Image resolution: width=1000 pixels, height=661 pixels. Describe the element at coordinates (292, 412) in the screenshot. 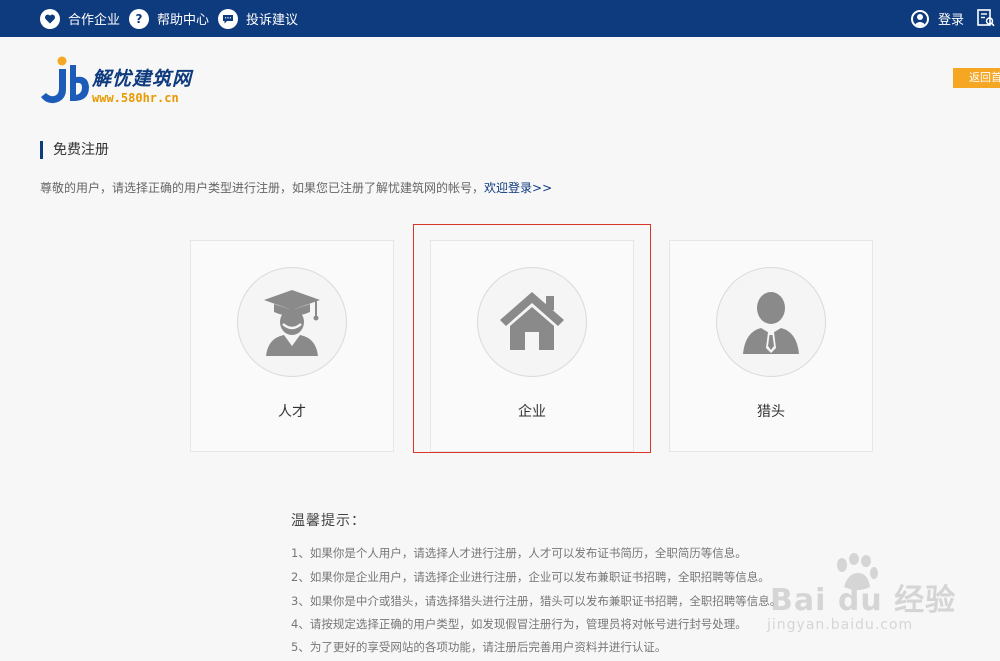

I see `card-talent-label: 人才` at that location.